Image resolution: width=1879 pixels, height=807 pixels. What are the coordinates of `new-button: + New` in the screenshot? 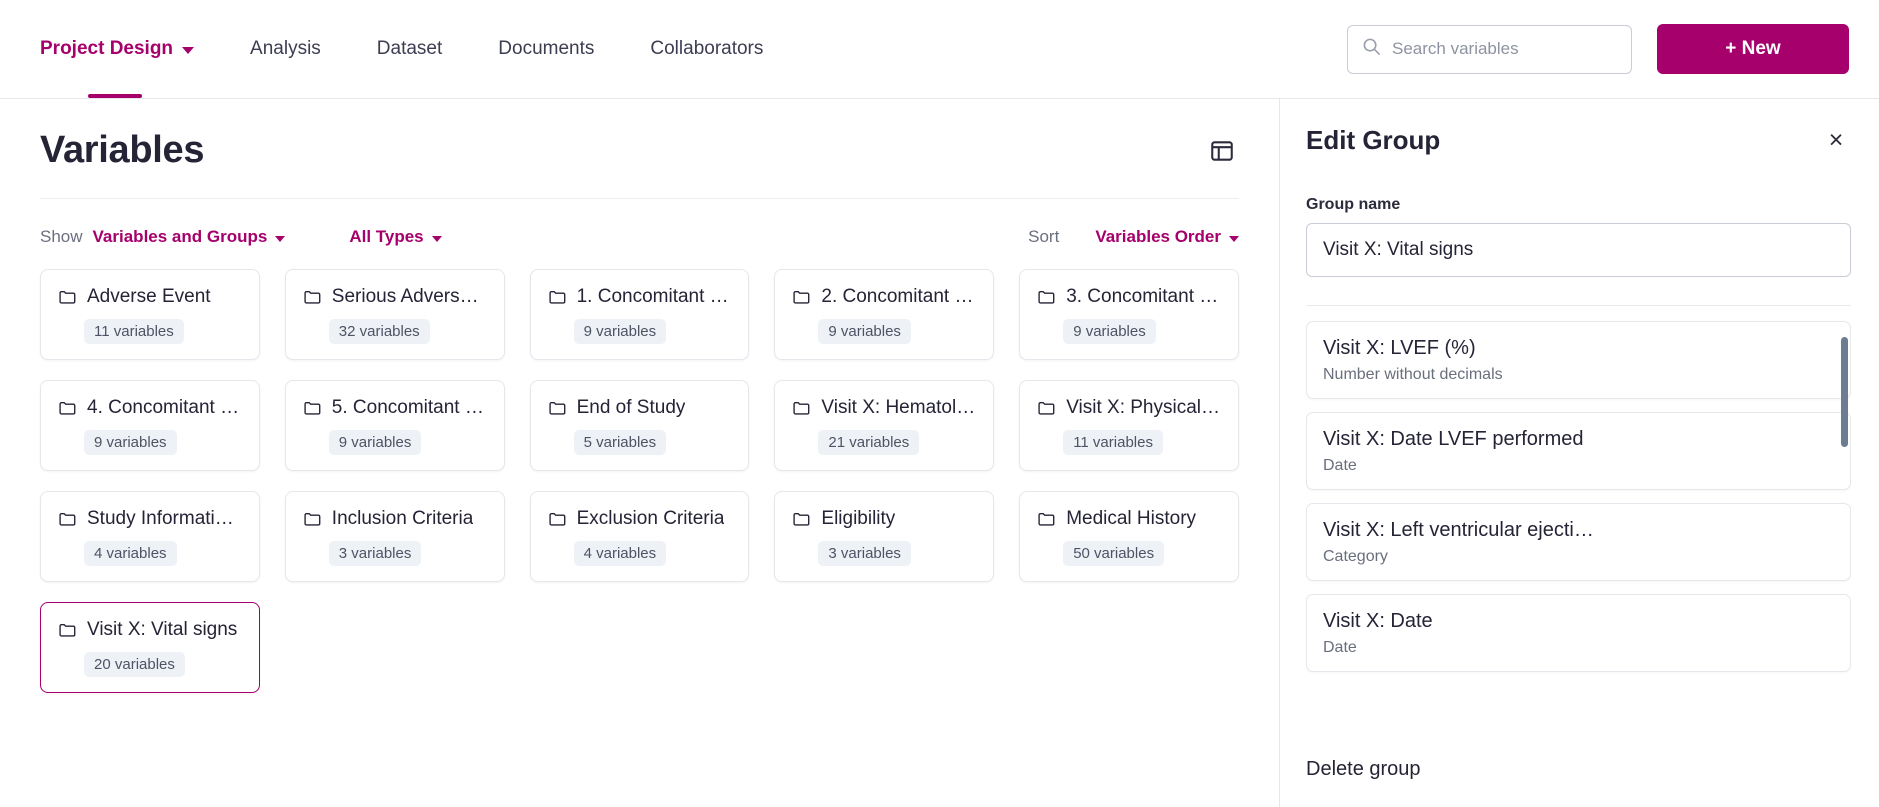 It's located at (1753, 49).